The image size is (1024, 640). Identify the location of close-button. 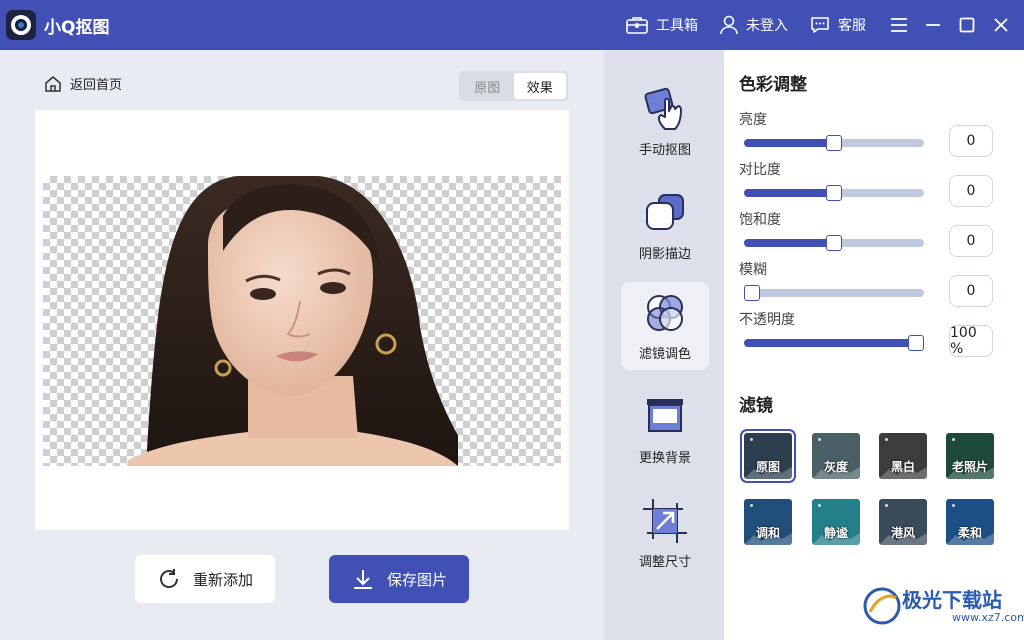
(1001, 25).